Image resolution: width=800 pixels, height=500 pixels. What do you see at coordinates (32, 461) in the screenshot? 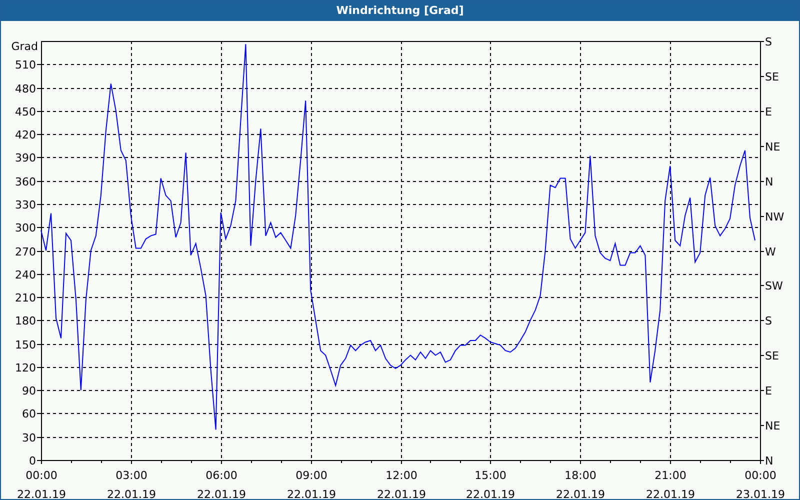
I see `y-tick-label: 0` at bounding box center [32, 461].